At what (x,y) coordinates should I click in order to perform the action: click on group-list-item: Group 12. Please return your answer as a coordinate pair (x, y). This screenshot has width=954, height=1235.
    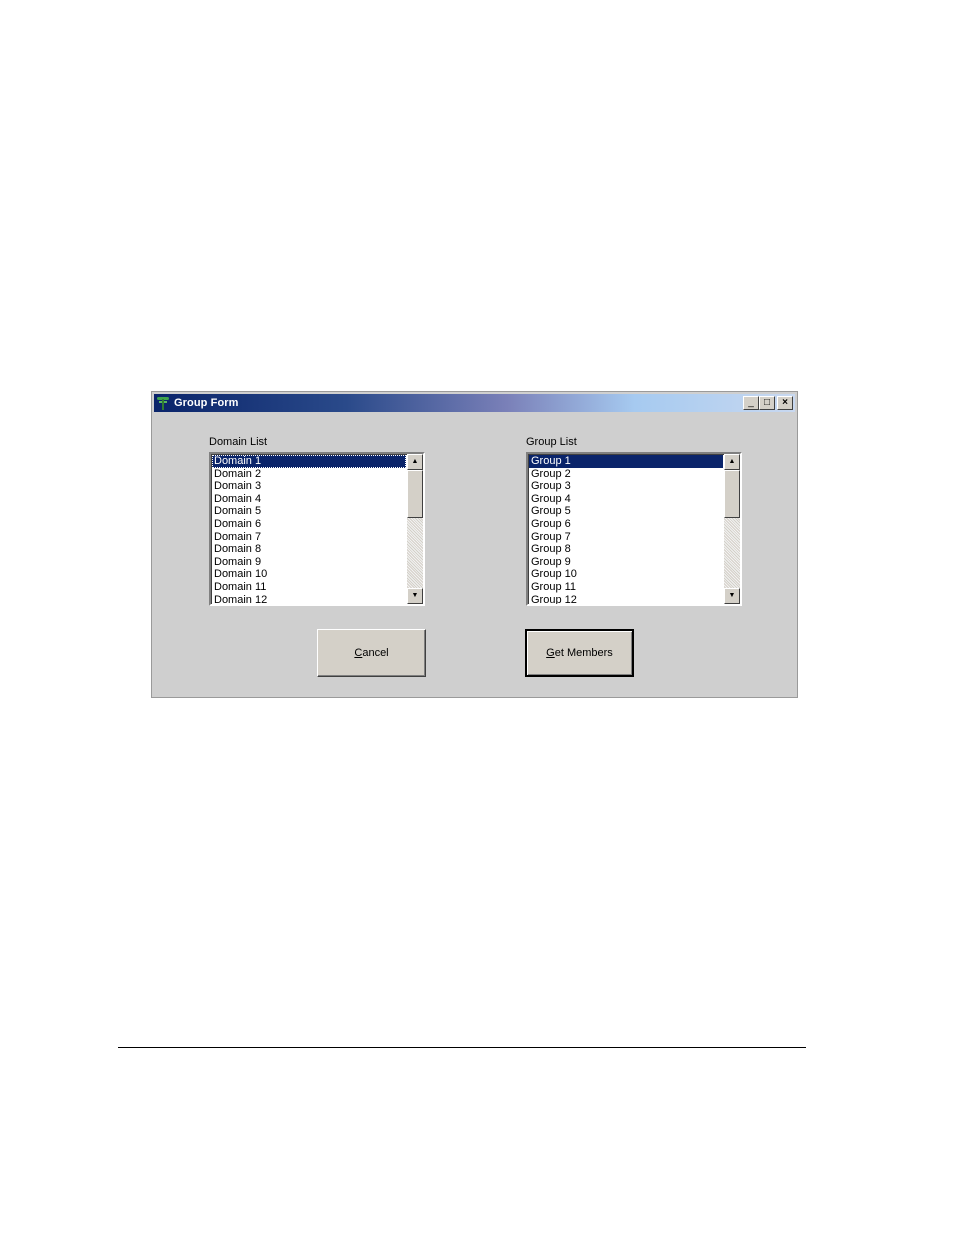
    Looking at the image, I should click on (626, 599).